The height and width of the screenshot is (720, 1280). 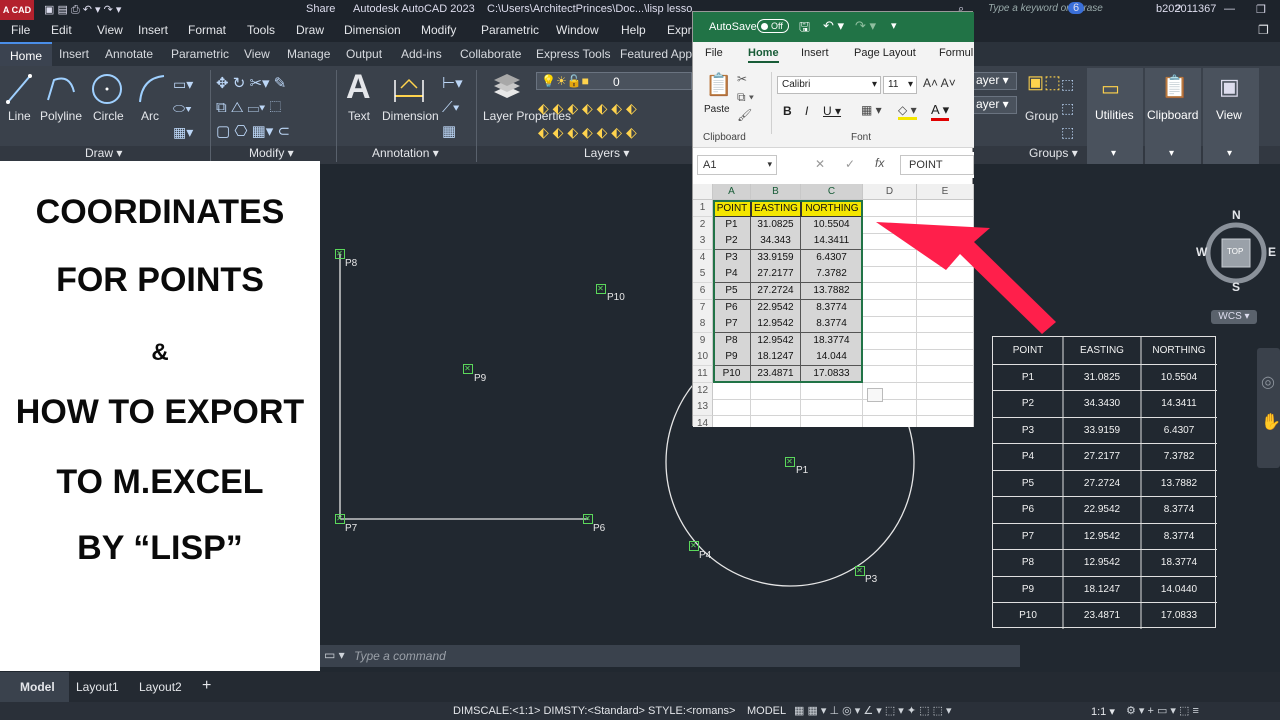 I want to click on text-tool: Text, so click(x=359, y=116).